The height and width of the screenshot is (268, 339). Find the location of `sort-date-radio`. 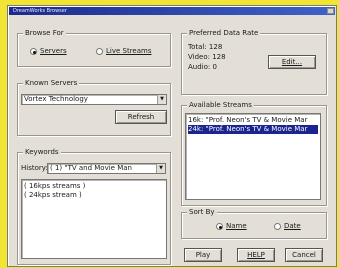

sort-date-radio is located at coordinates (277, 226).